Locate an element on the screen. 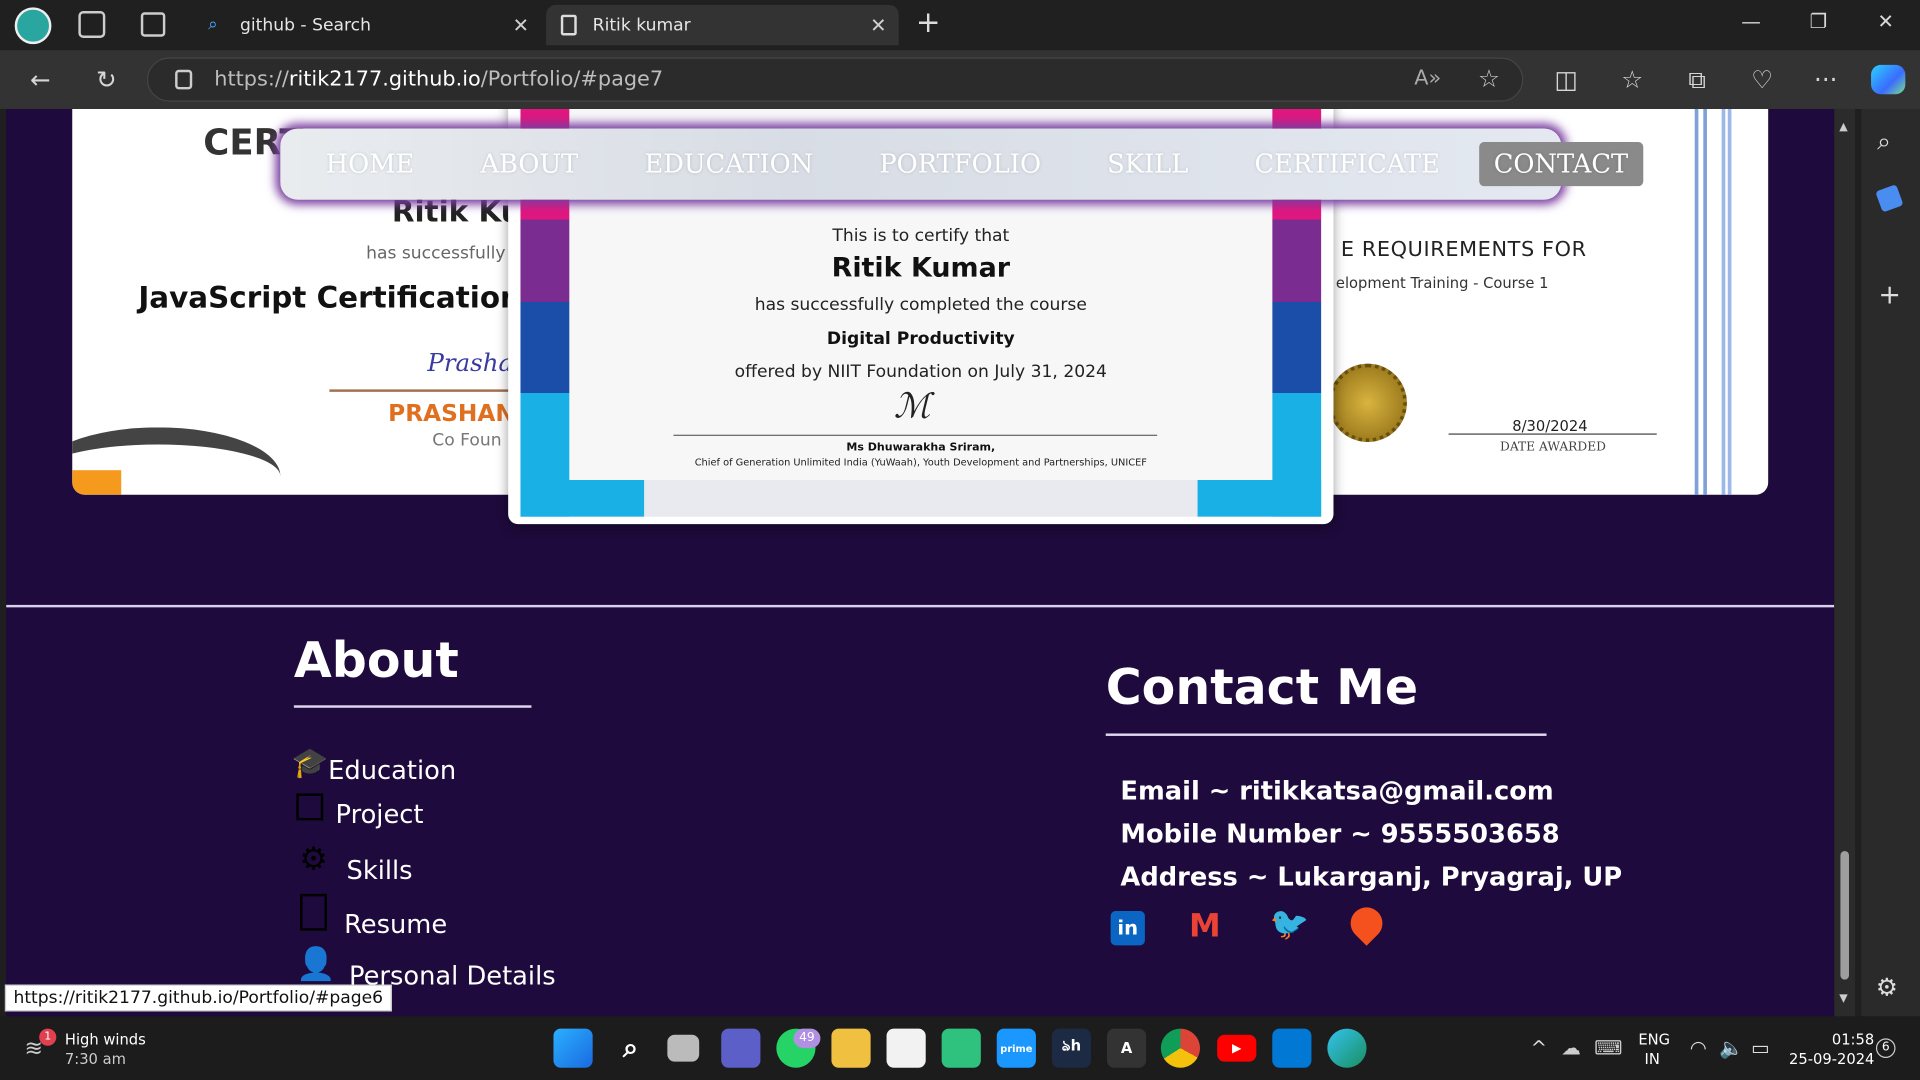  weather-widget: ≋ 1 High winds 7:30 am is located at coordinates (97, 1049).